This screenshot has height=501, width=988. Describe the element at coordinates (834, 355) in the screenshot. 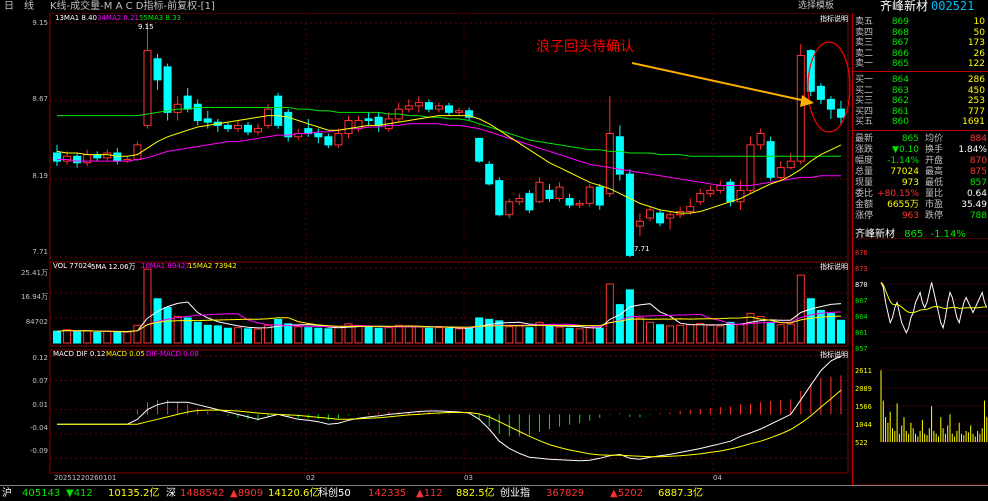

I see `indicator-help-3: 指标说明` at that location.